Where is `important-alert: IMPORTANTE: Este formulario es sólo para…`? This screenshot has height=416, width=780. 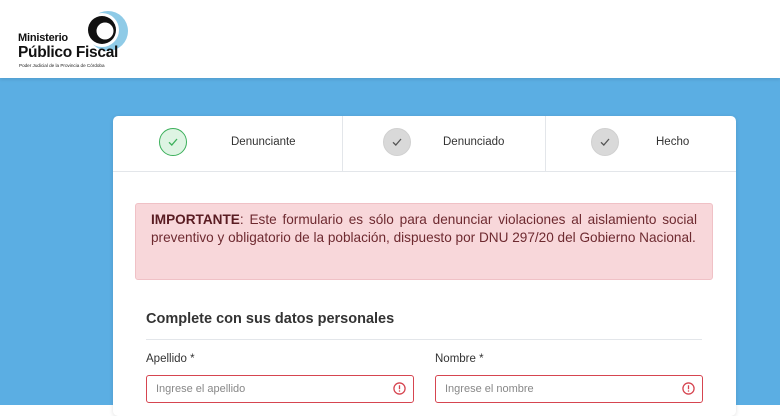
important-alert: IMPORTANTE: Este formulario es sólo para… is located at coordinates (424, 241).